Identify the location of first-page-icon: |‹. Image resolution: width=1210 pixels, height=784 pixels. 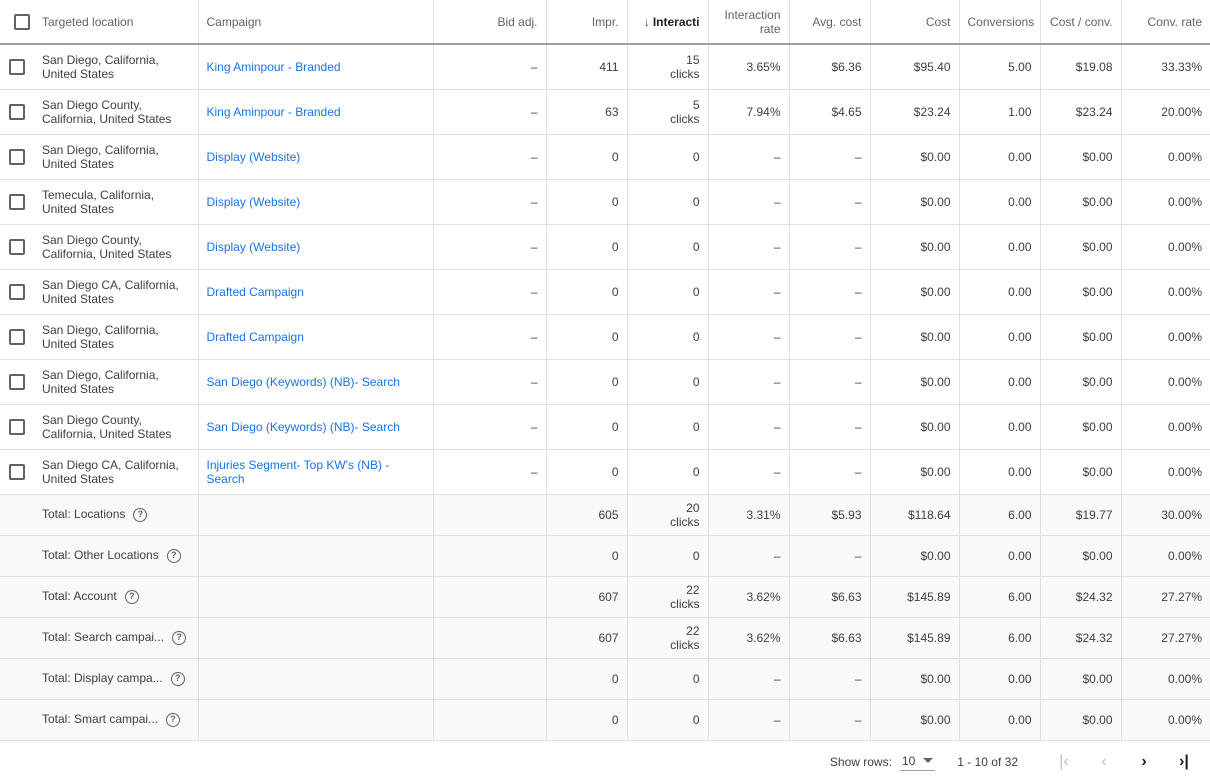
(1064, 762).